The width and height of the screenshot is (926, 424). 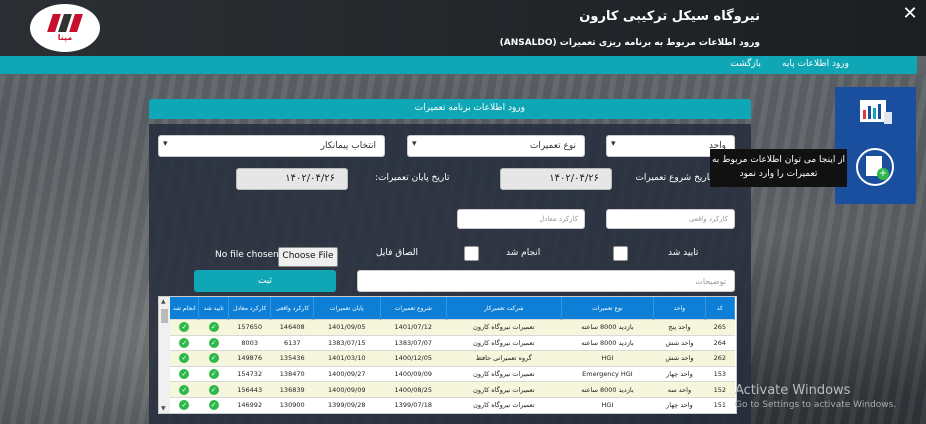 I want to click on cell-equiv: 146992, so click(x=249, y=404).